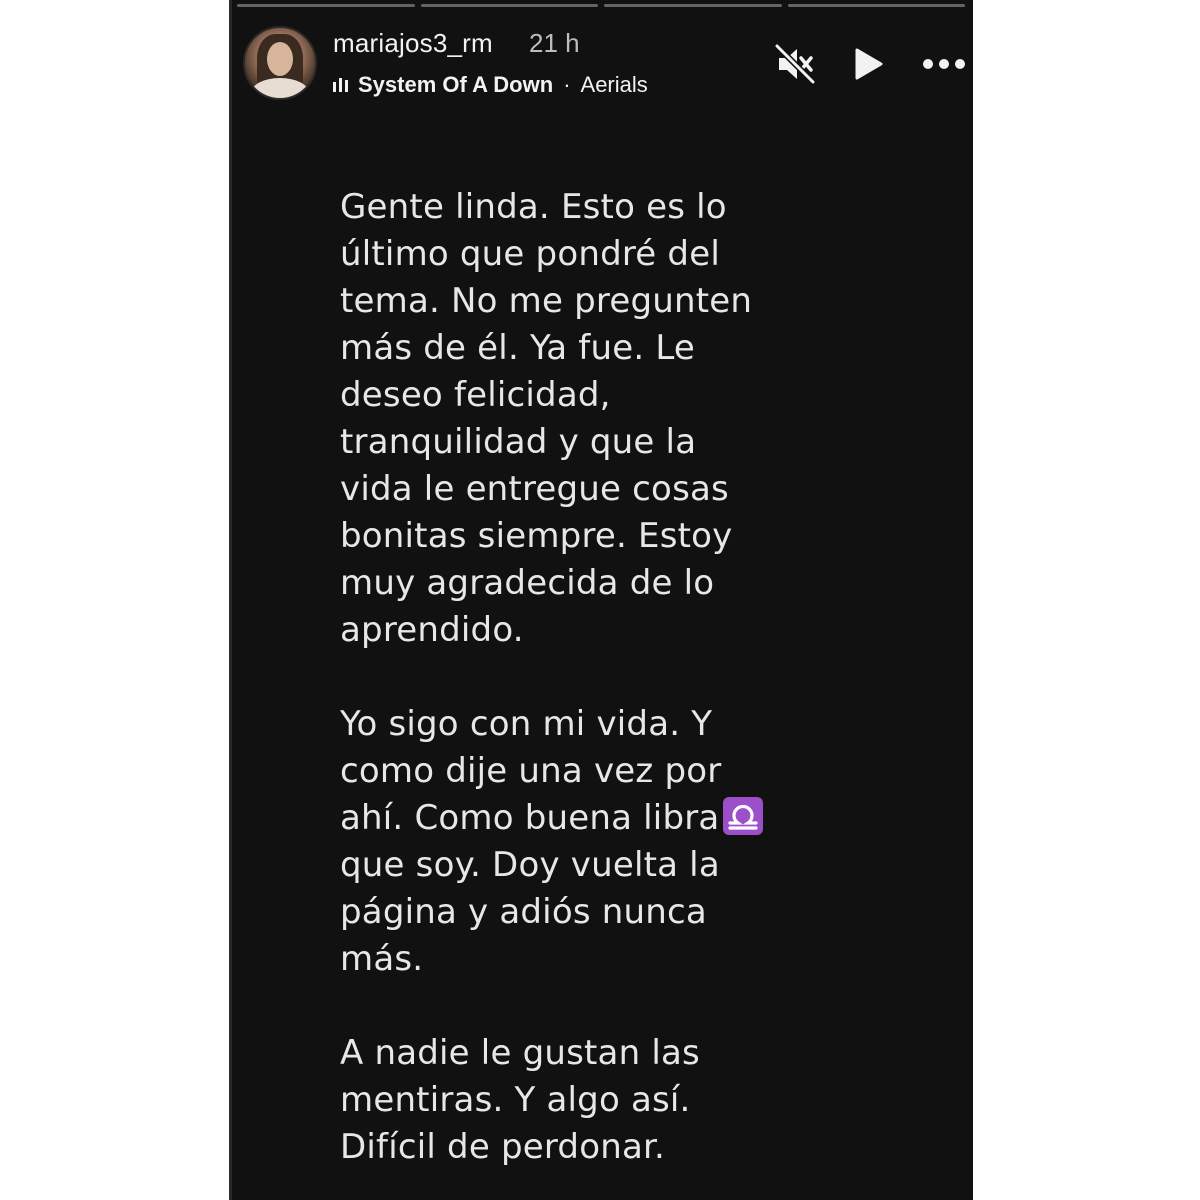  Describe the element at coordinates (340, 85) in the screenshot. I see `equalizer-icon` at that location.